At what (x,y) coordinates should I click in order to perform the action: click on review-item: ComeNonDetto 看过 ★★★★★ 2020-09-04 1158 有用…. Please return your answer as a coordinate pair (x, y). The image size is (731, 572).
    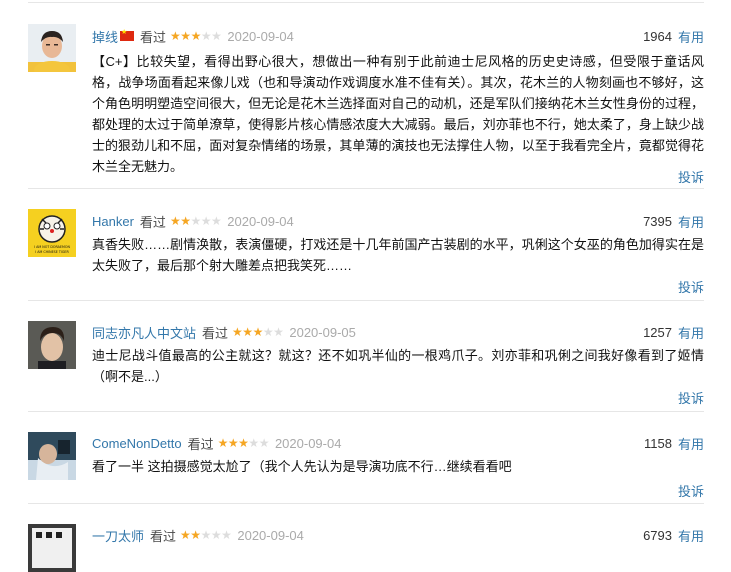
    Looking at the image, I should click on (366, 458).